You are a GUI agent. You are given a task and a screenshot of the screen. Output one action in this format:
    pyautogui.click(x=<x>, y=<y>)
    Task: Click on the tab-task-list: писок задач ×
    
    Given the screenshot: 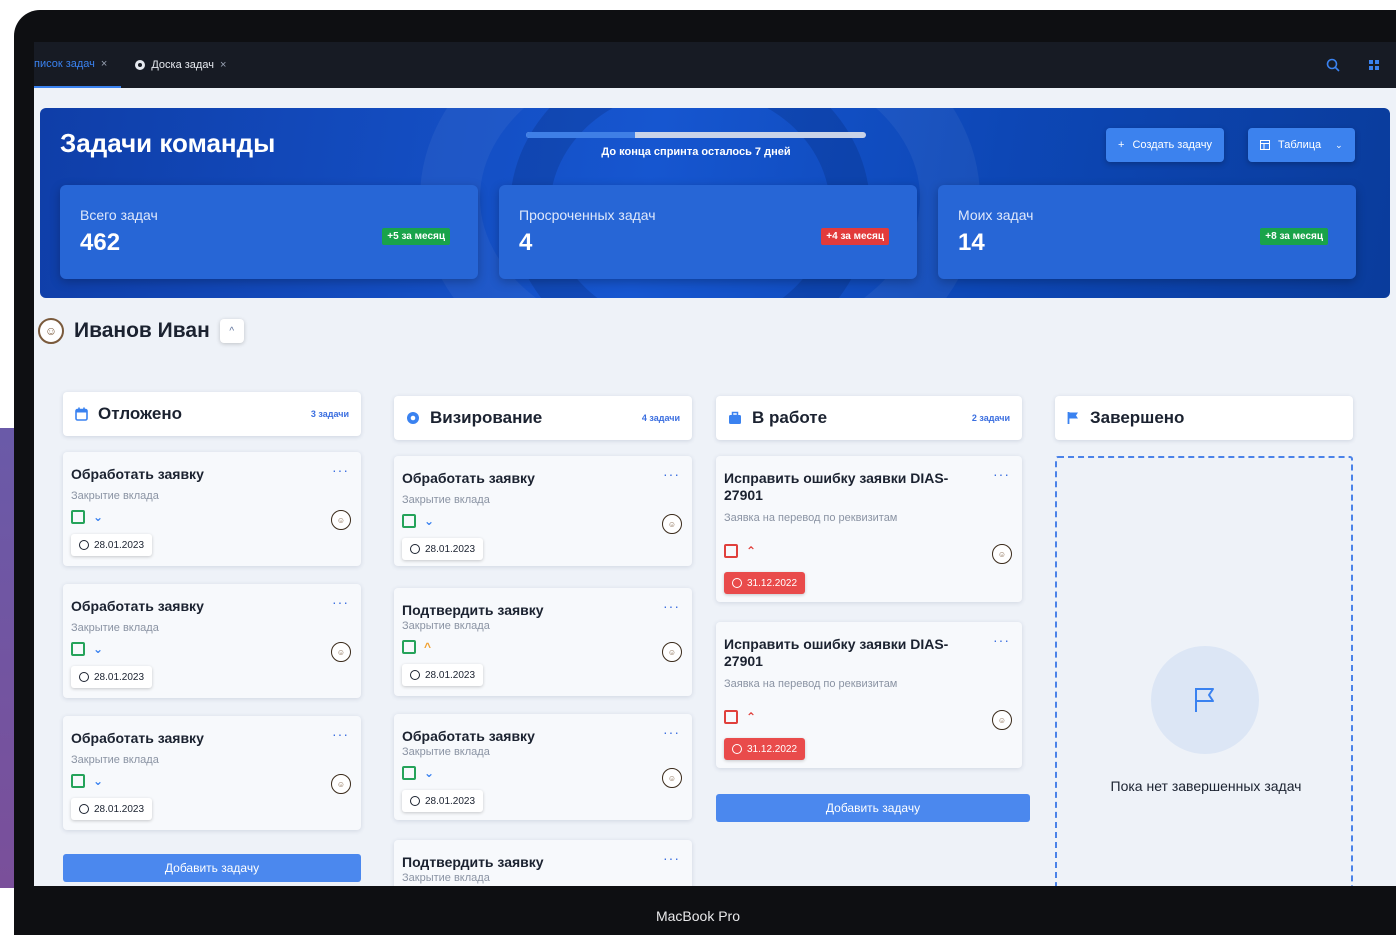 What is the action you would take?
    pyautogui.click(x=78, y=65)
    